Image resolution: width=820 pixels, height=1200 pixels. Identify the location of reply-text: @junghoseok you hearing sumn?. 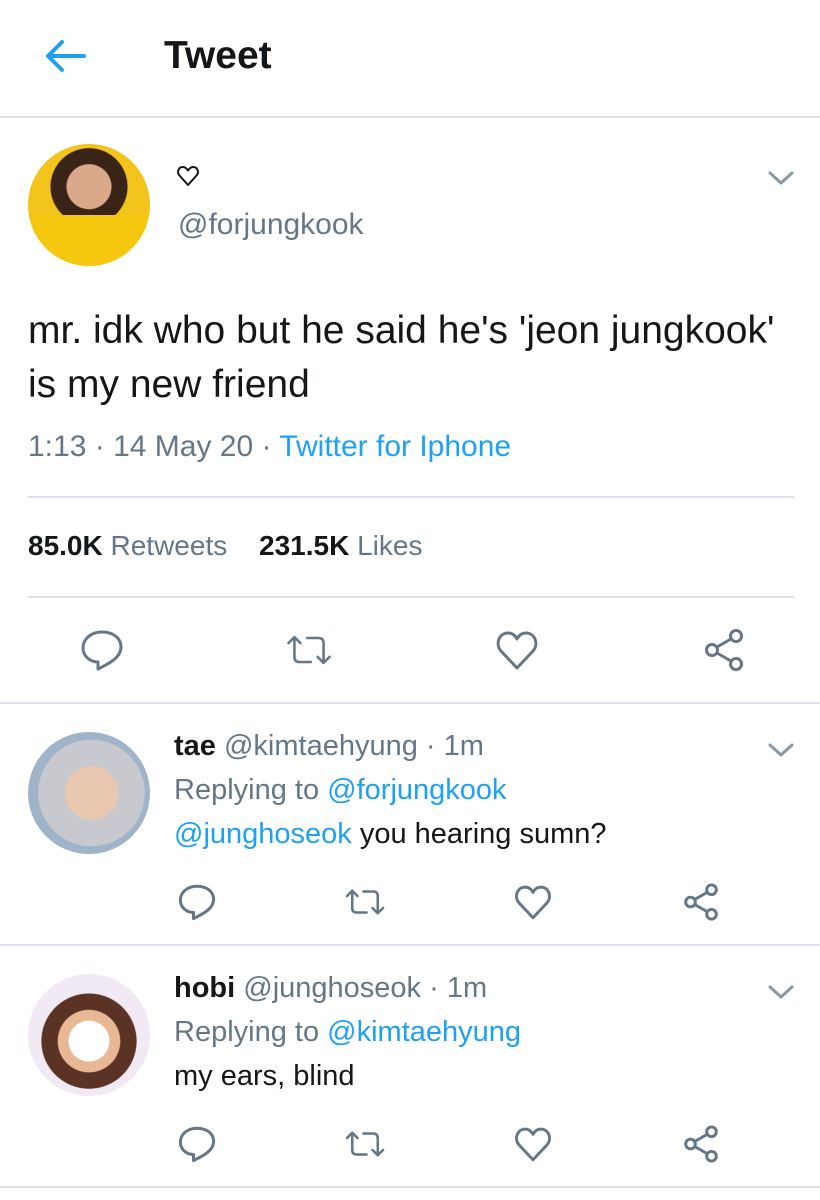
(390, 834).